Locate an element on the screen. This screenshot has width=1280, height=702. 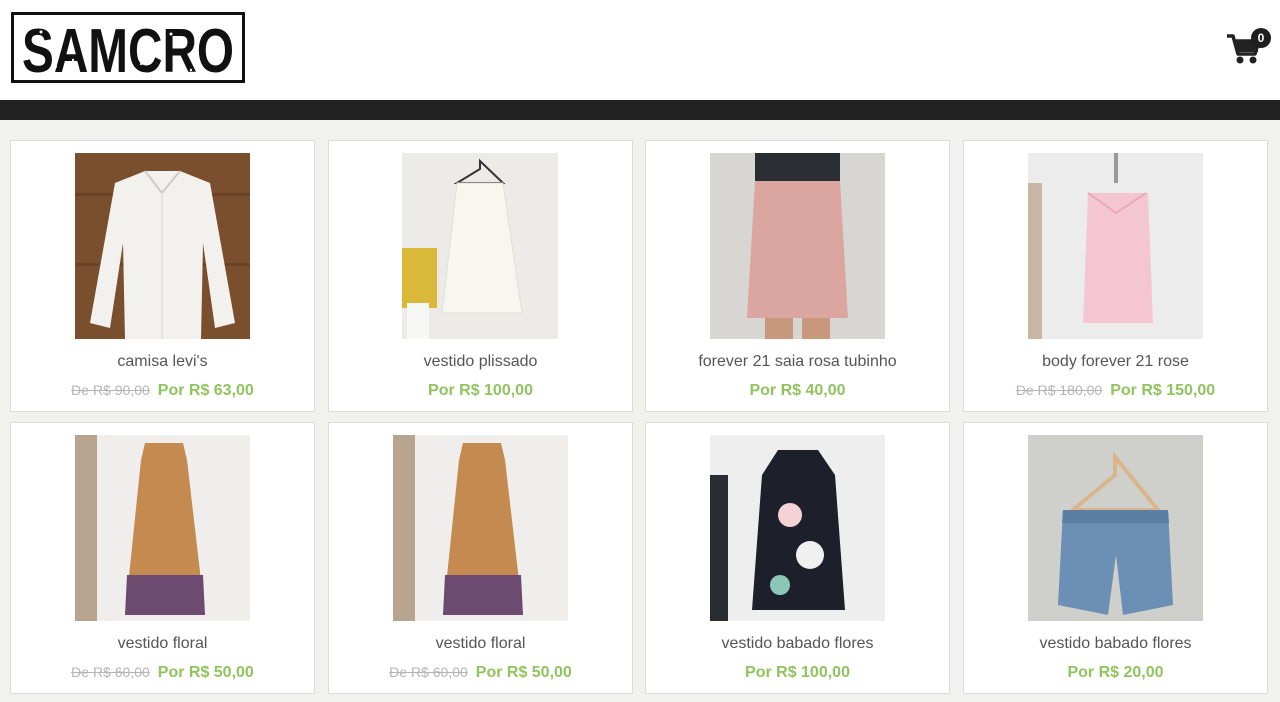
svg-text: SAMCRO is located at coordinates (128, 50).